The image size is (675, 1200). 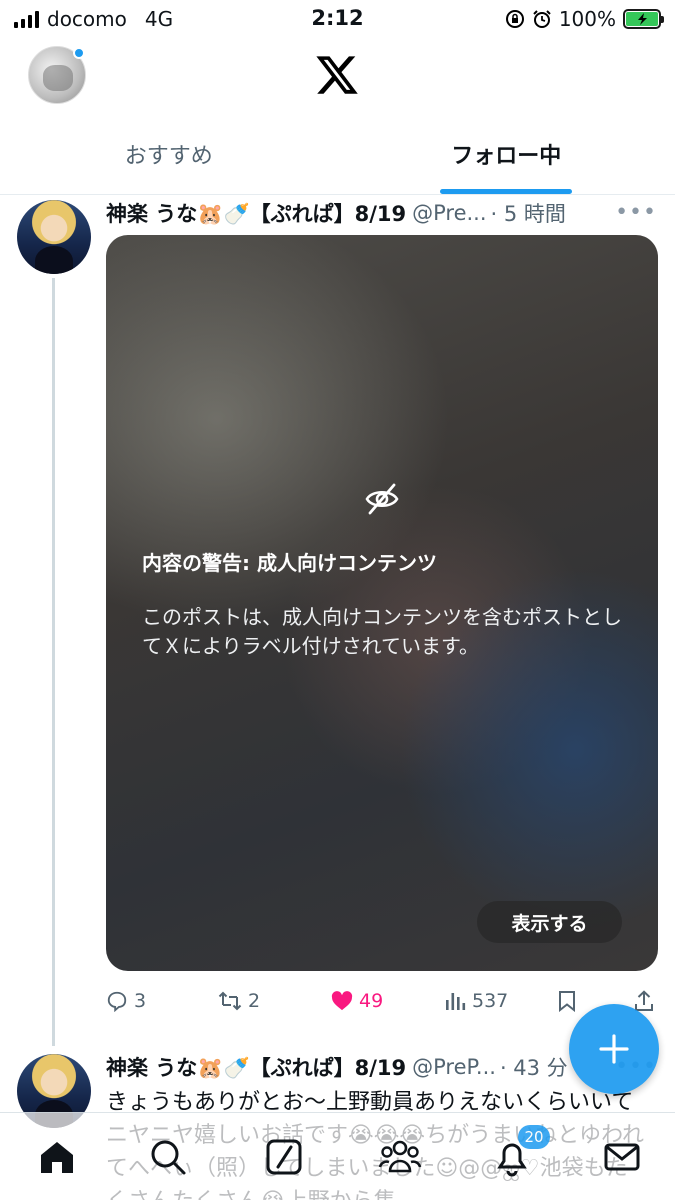 I want to click on signal-strength-icon, so click(x=26, y=19).